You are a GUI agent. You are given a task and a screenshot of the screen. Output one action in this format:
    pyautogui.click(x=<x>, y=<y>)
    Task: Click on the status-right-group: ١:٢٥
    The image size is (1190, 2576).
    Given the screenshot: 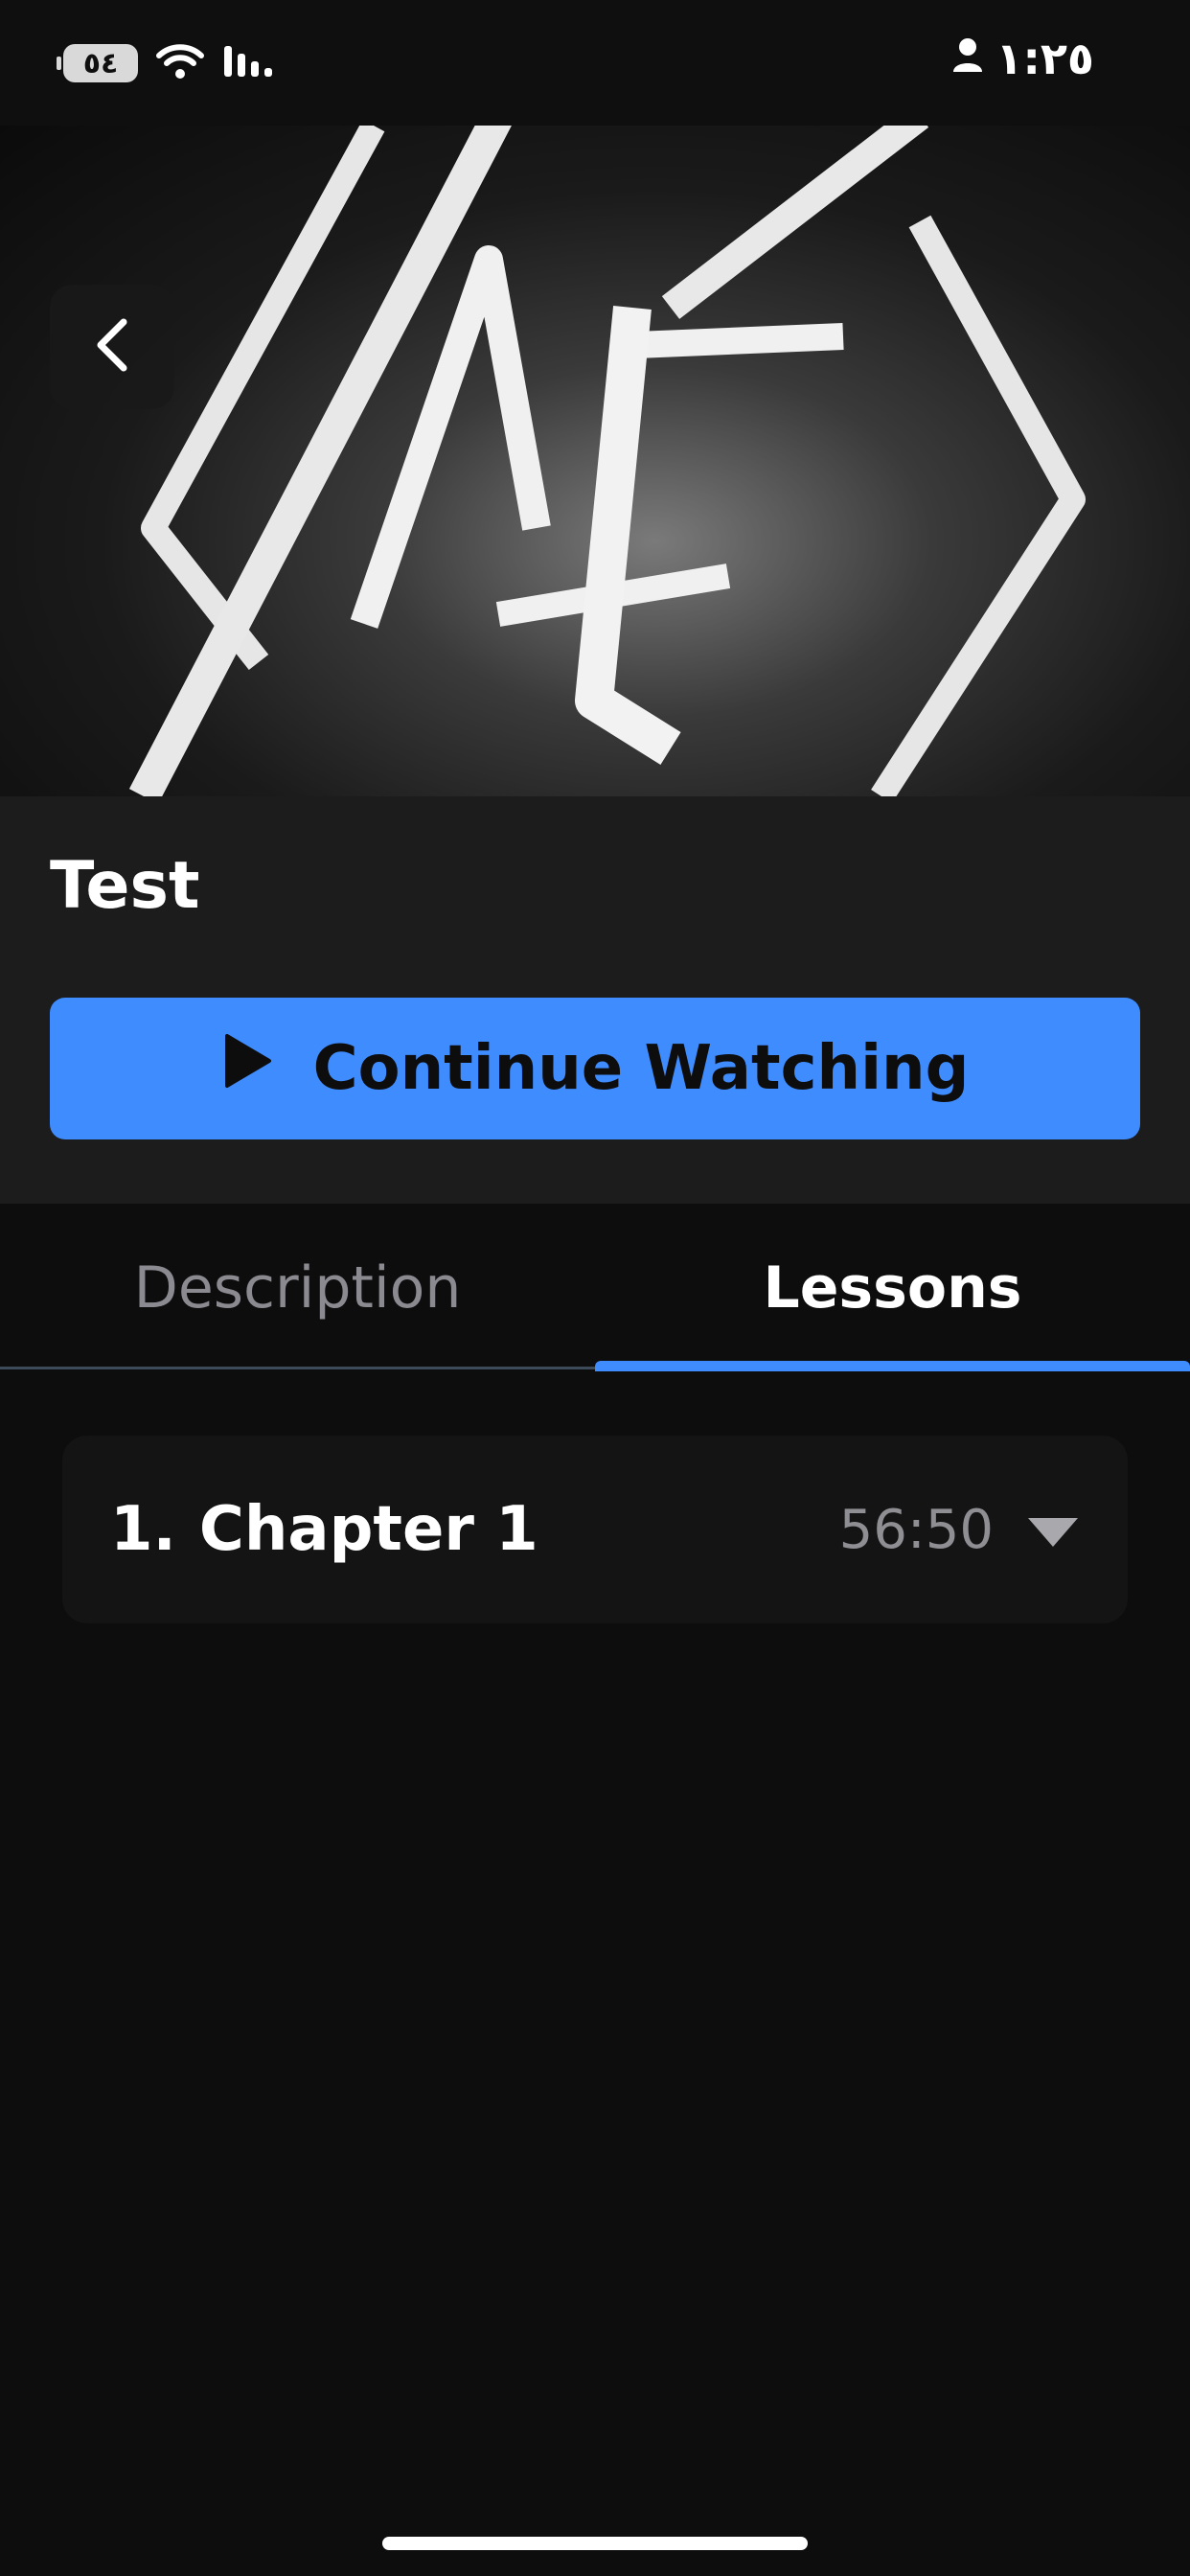 What is the action you would take?
    pyautogui.click(x=1022, y=58)
    